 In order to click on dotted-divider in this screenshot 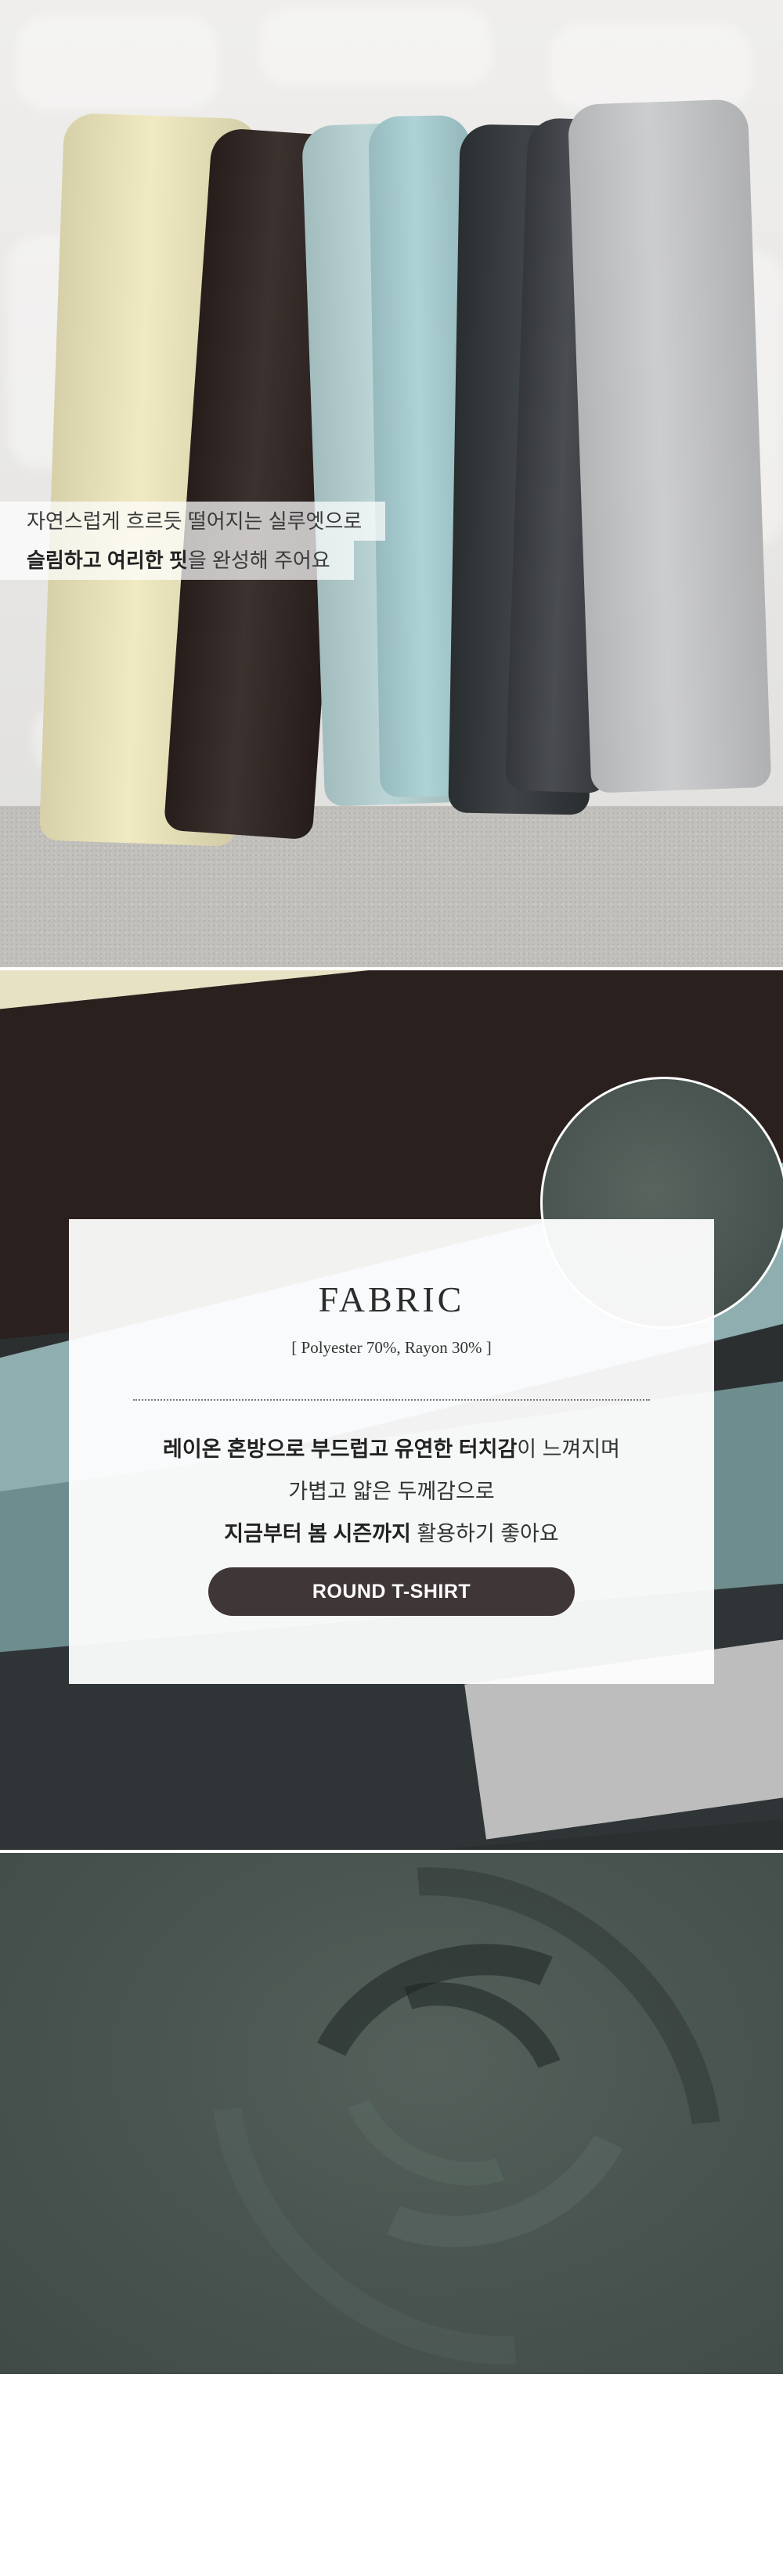, I will do `click(391, 1400)`.